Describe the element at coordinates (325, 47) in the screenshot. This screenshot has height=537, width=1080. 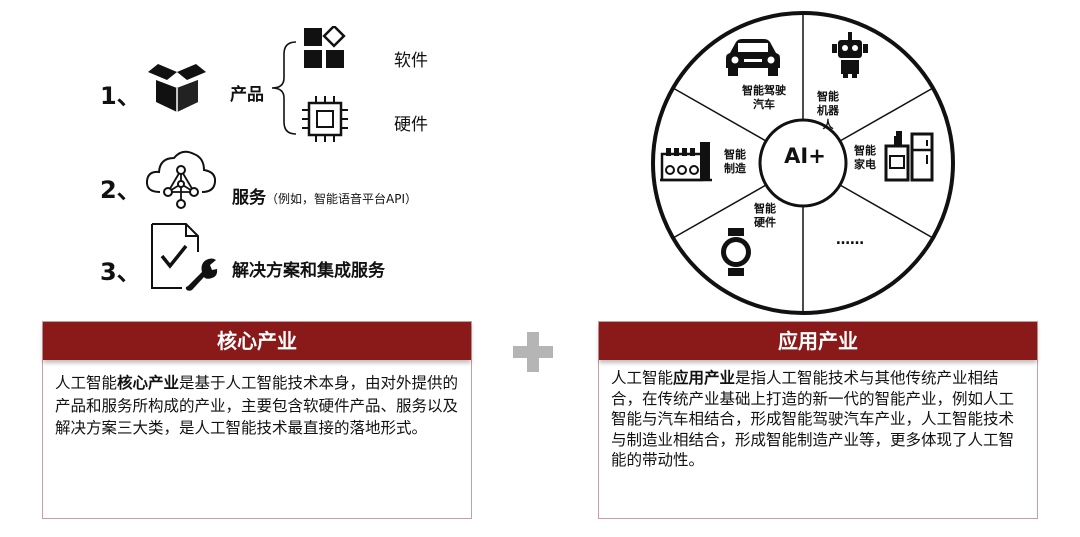
I see `software-icon` at that location.